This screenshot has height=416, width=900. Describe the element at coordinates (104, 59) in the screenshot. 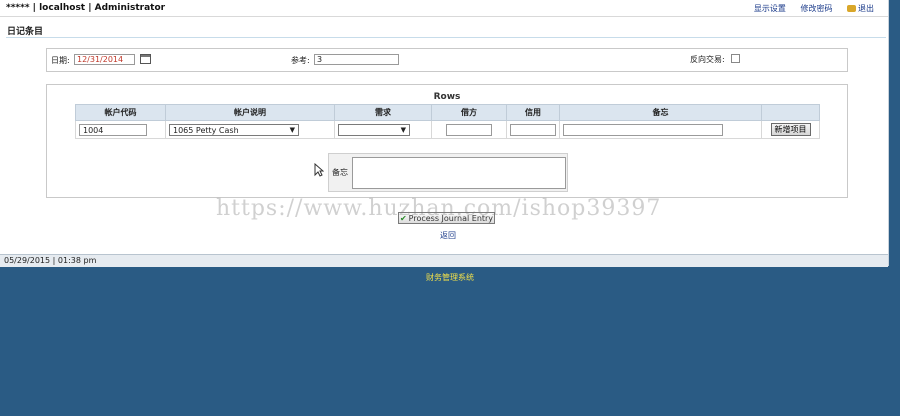

I see `date-input: 12/31/2014` at that location.